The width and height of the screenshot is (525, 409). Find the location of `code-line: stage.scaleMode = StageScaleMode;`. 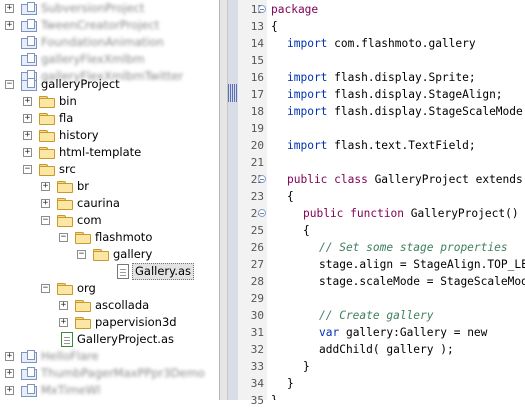

code-line: stage.scaleMode = StageScaleMode; is located at coordinates (422, 281).